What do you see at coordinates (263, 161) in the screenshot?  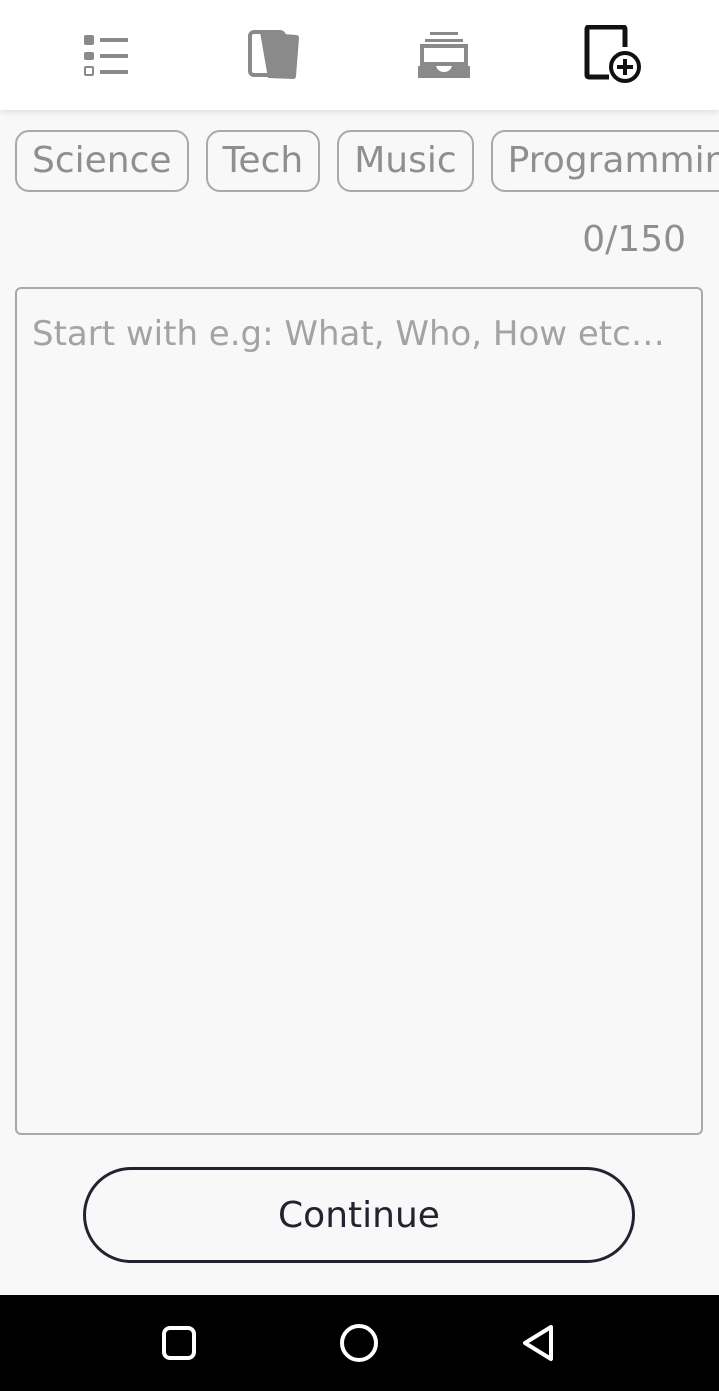 I see `chip-tech: Tech` at bounding box center [263, 161].